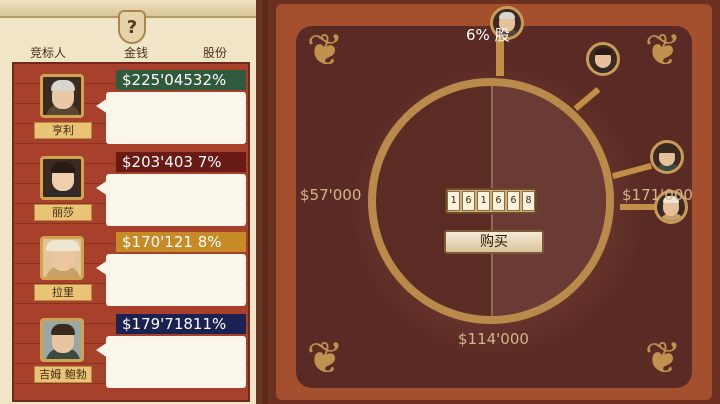  What do you see at coordinates (181, 162) in the screenshot?
I see `bidder-money-shares: $203'403 7%` at bounding box center [181, 162].